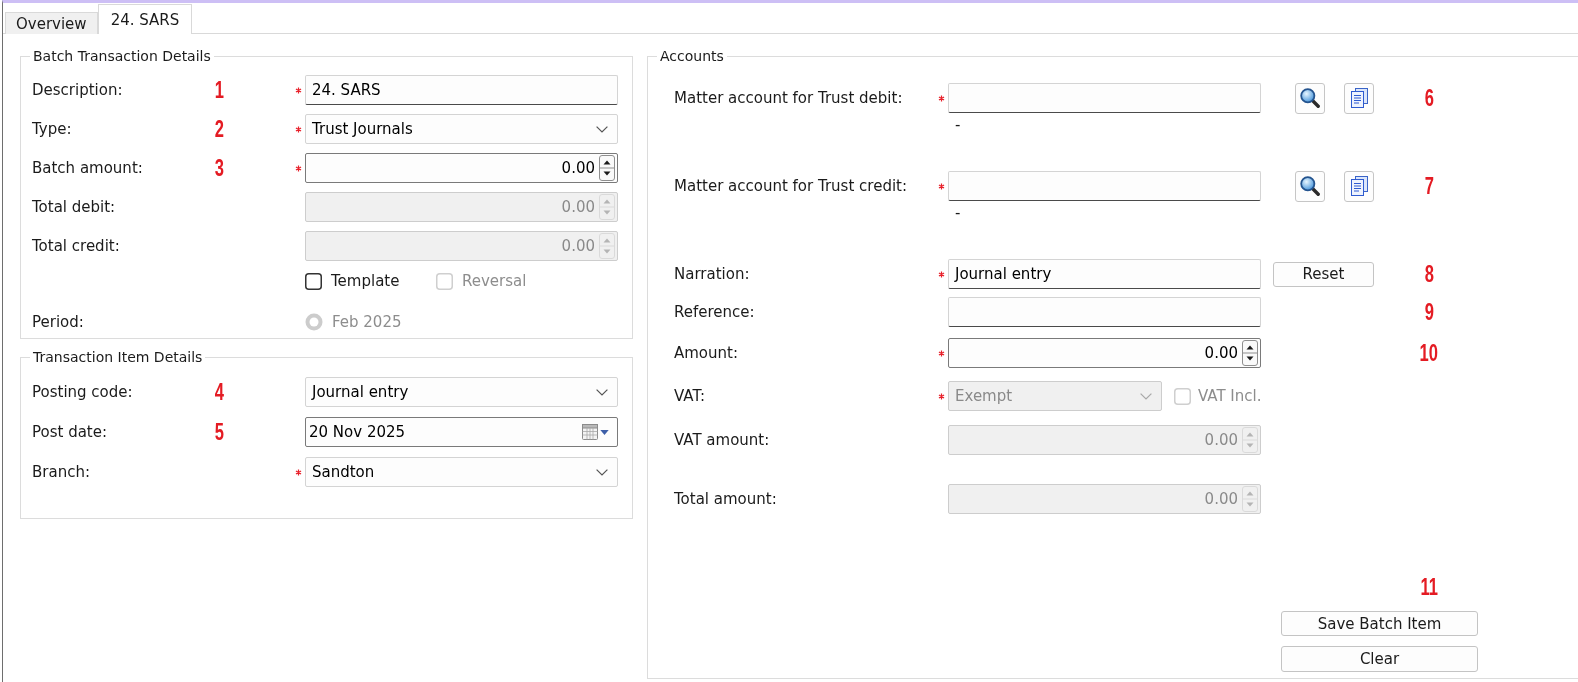 The width and height of the screenshot is (1578, 682). What do you see at coordinates (1429, 98) in the screenshot?
I see `callout-number: 6` at bounding box center [1429, 98].